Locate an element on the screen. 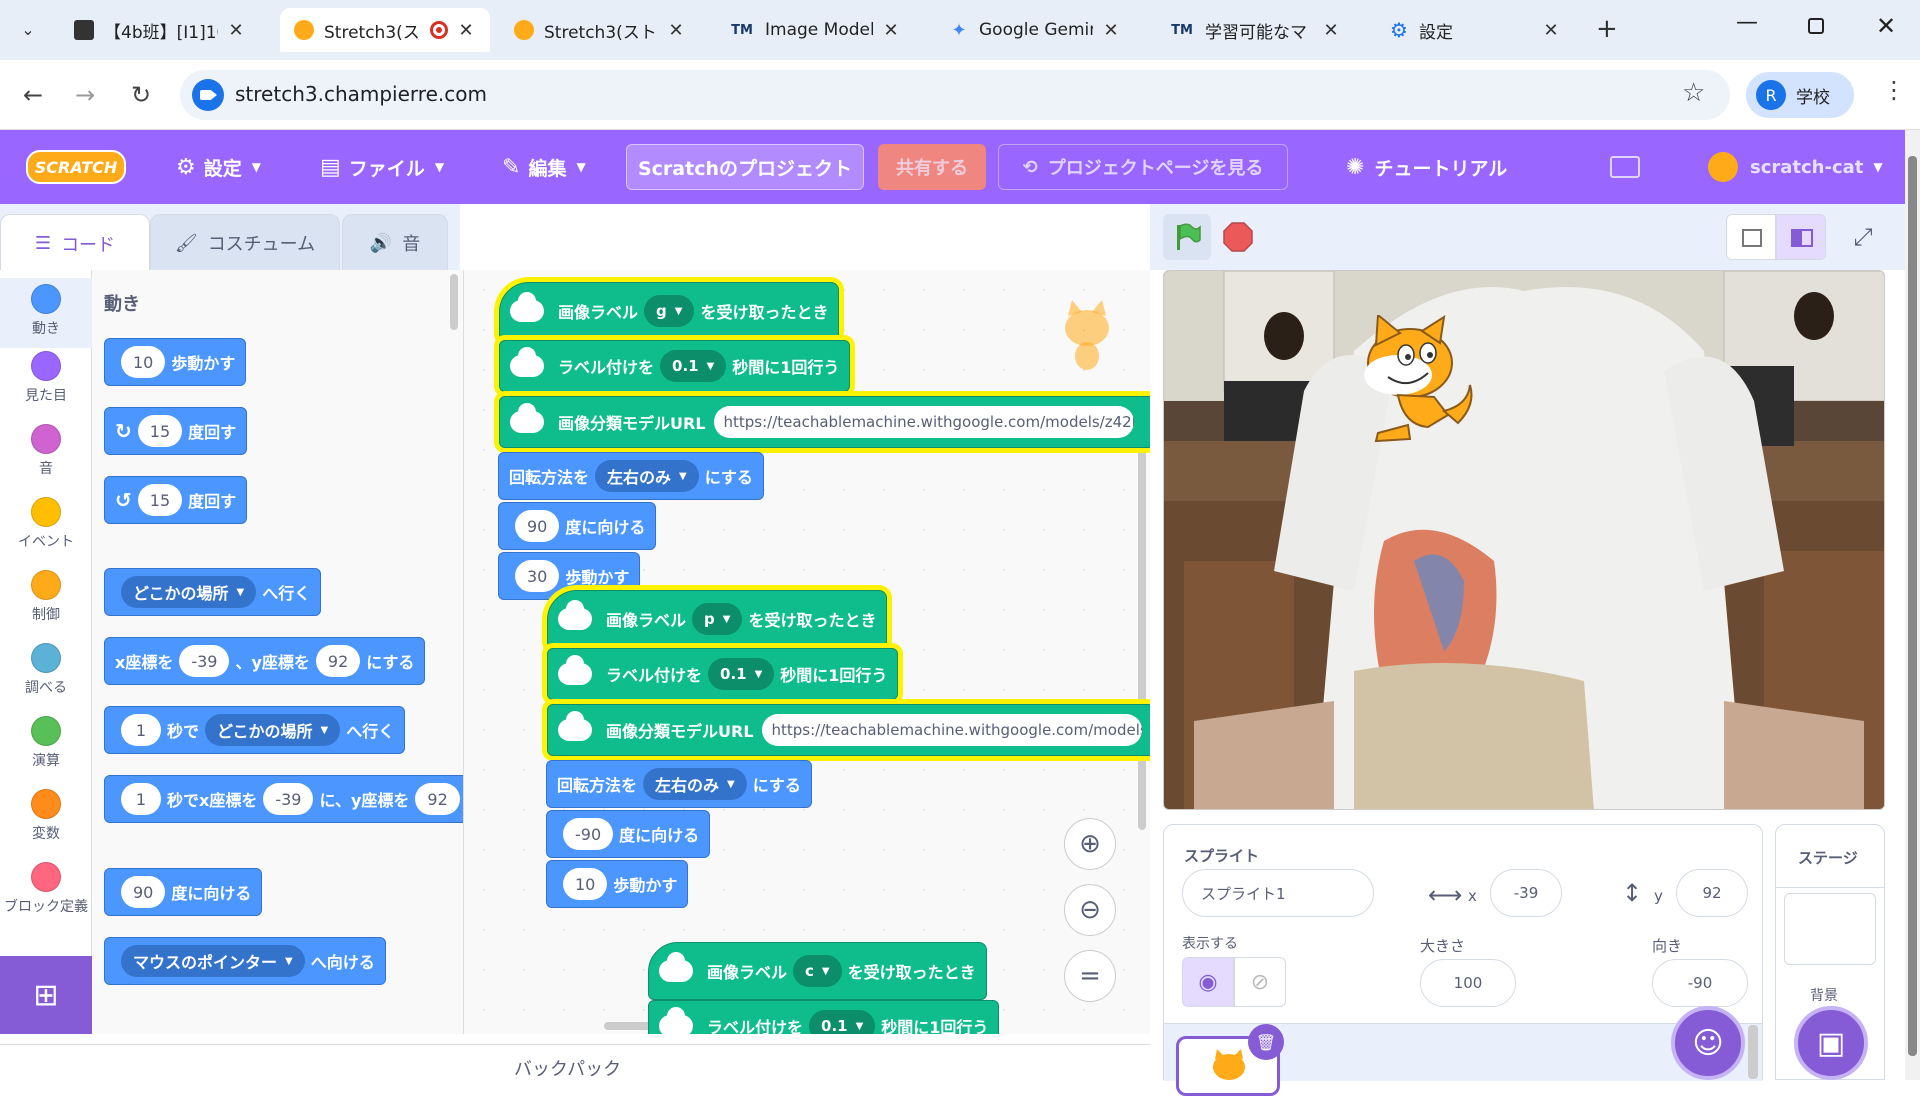  new-tab-button: + is located at coordinates (1607, 29).